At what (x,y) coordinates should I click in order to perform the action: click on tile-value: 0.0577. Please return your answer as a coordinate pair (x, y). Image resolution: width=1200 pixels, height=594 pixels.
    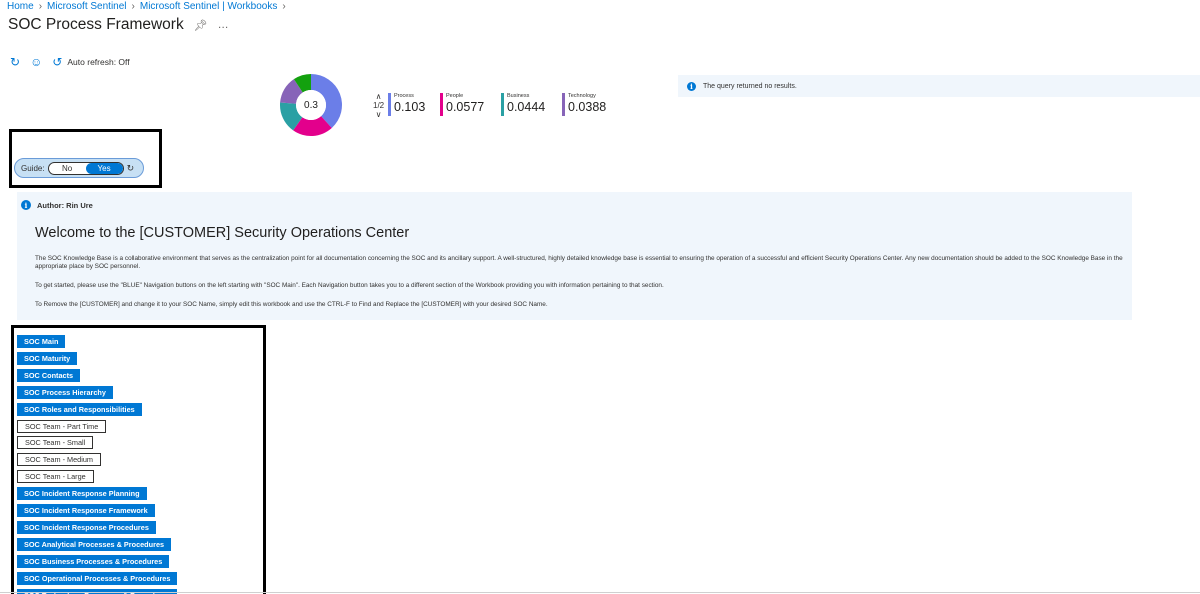
    Looking at the image, I should click on (465, 107).